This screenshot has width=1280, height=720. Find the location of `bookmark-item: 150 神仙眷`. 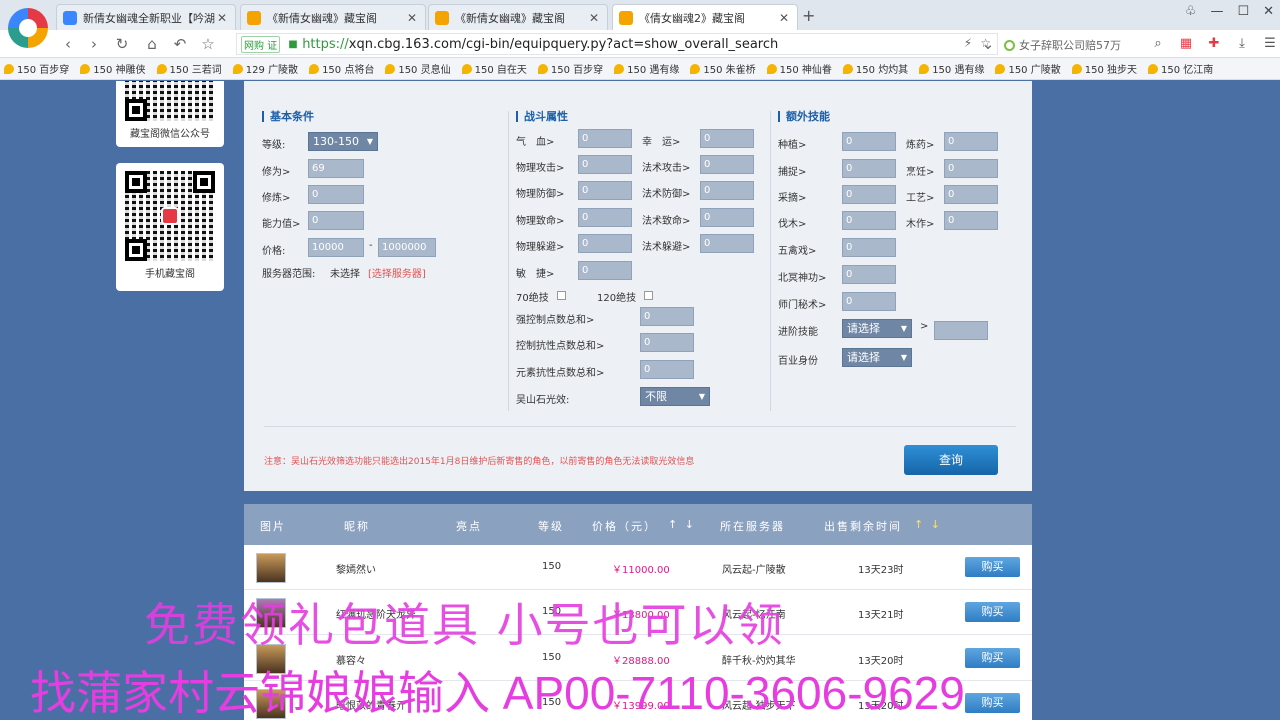

bookmark-item: 150 神仙眷 is located at coordinates (799, 68).